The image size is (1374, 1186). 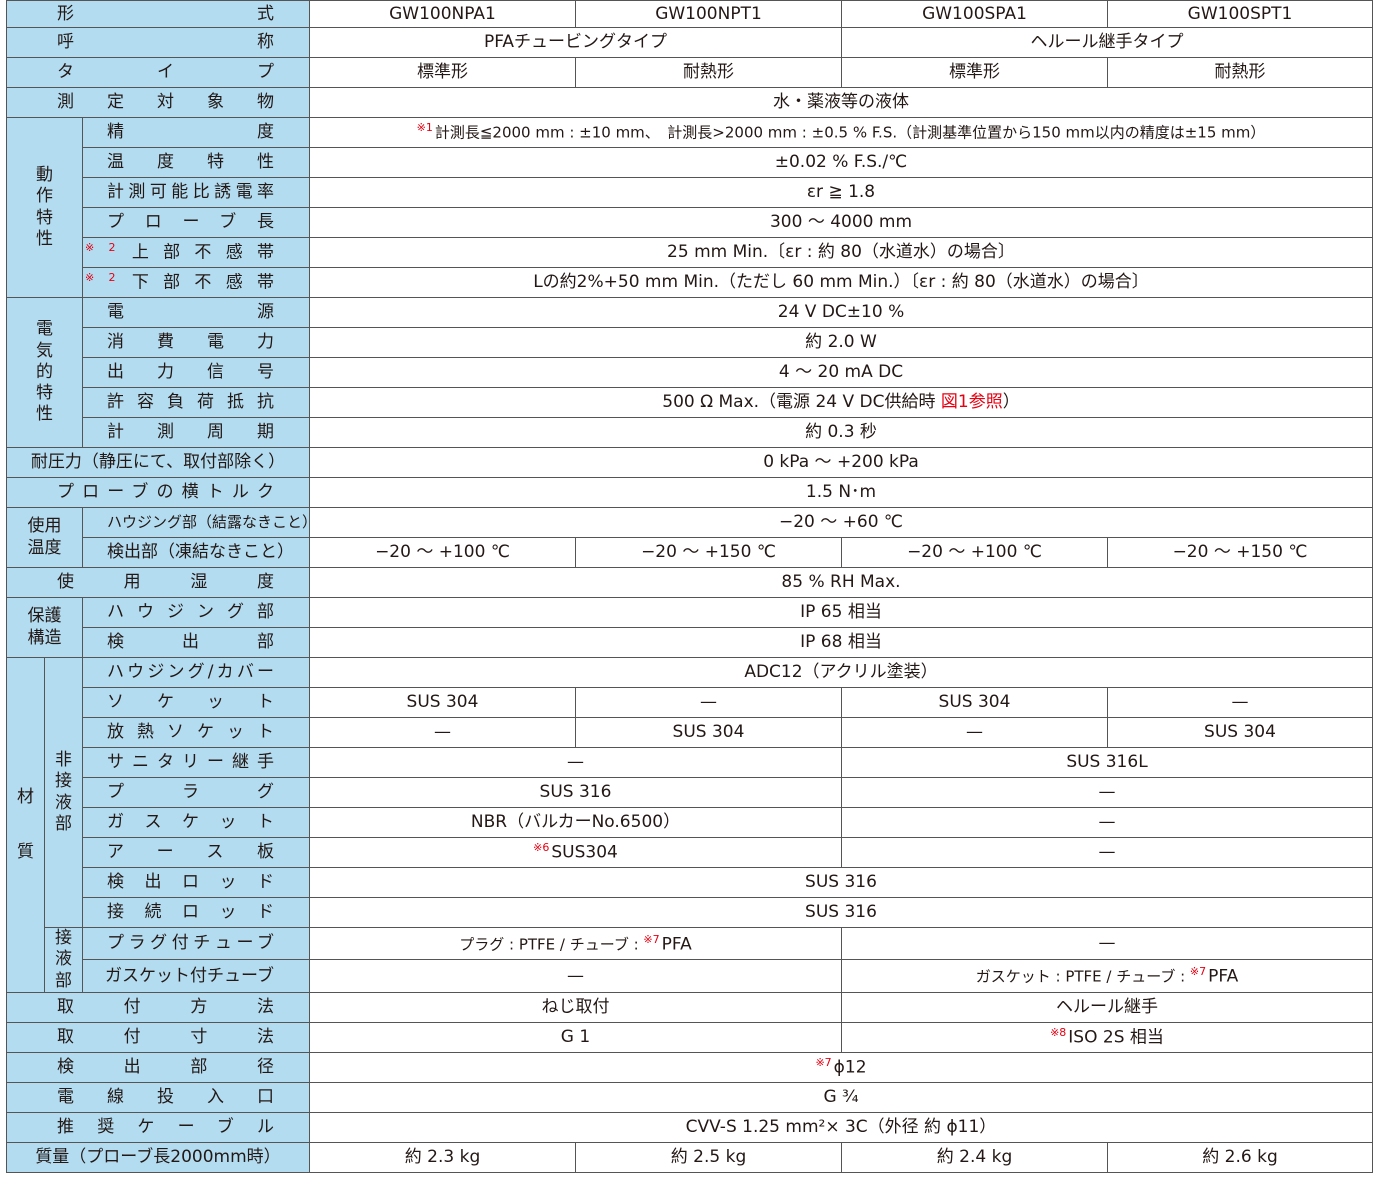 What do you see at coordinates (690, 882) in the screenshot?
I see `row-detect-rod: 検出ロッド SUS 316` at bounding box center [690, 882].